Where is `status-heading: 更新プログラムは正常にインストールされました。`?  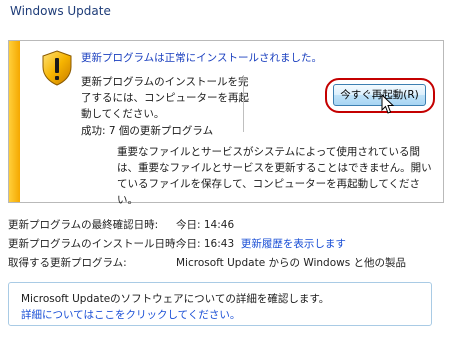
status-heading: 更新プログラムは正常にインストールされました。 is located at coordinates (201, 58).